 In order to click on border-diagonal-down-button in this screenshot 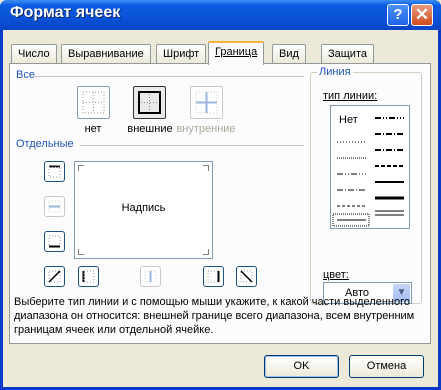, I will do `click(246, 276)`.